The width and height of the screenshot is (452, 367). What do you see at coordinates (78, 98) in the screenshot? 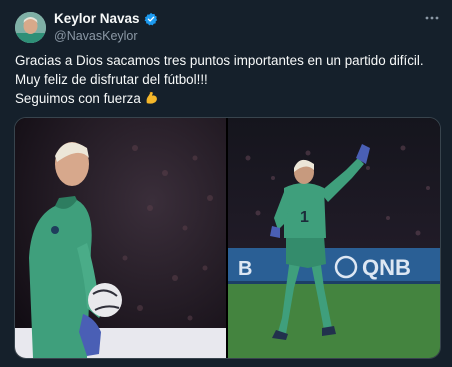
I see `tweet-text-line-content: Seguimos con fuerza` at bounding box center [78, 98].